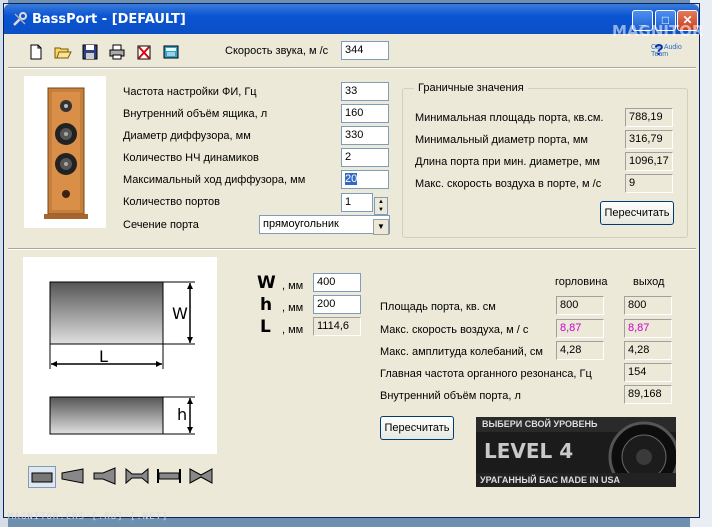 The image size is (712, 527). What do you see at coordinates (365, 157) in the screenshot?
I see `driver-count-input: 2` at bounding box center [365, 157].